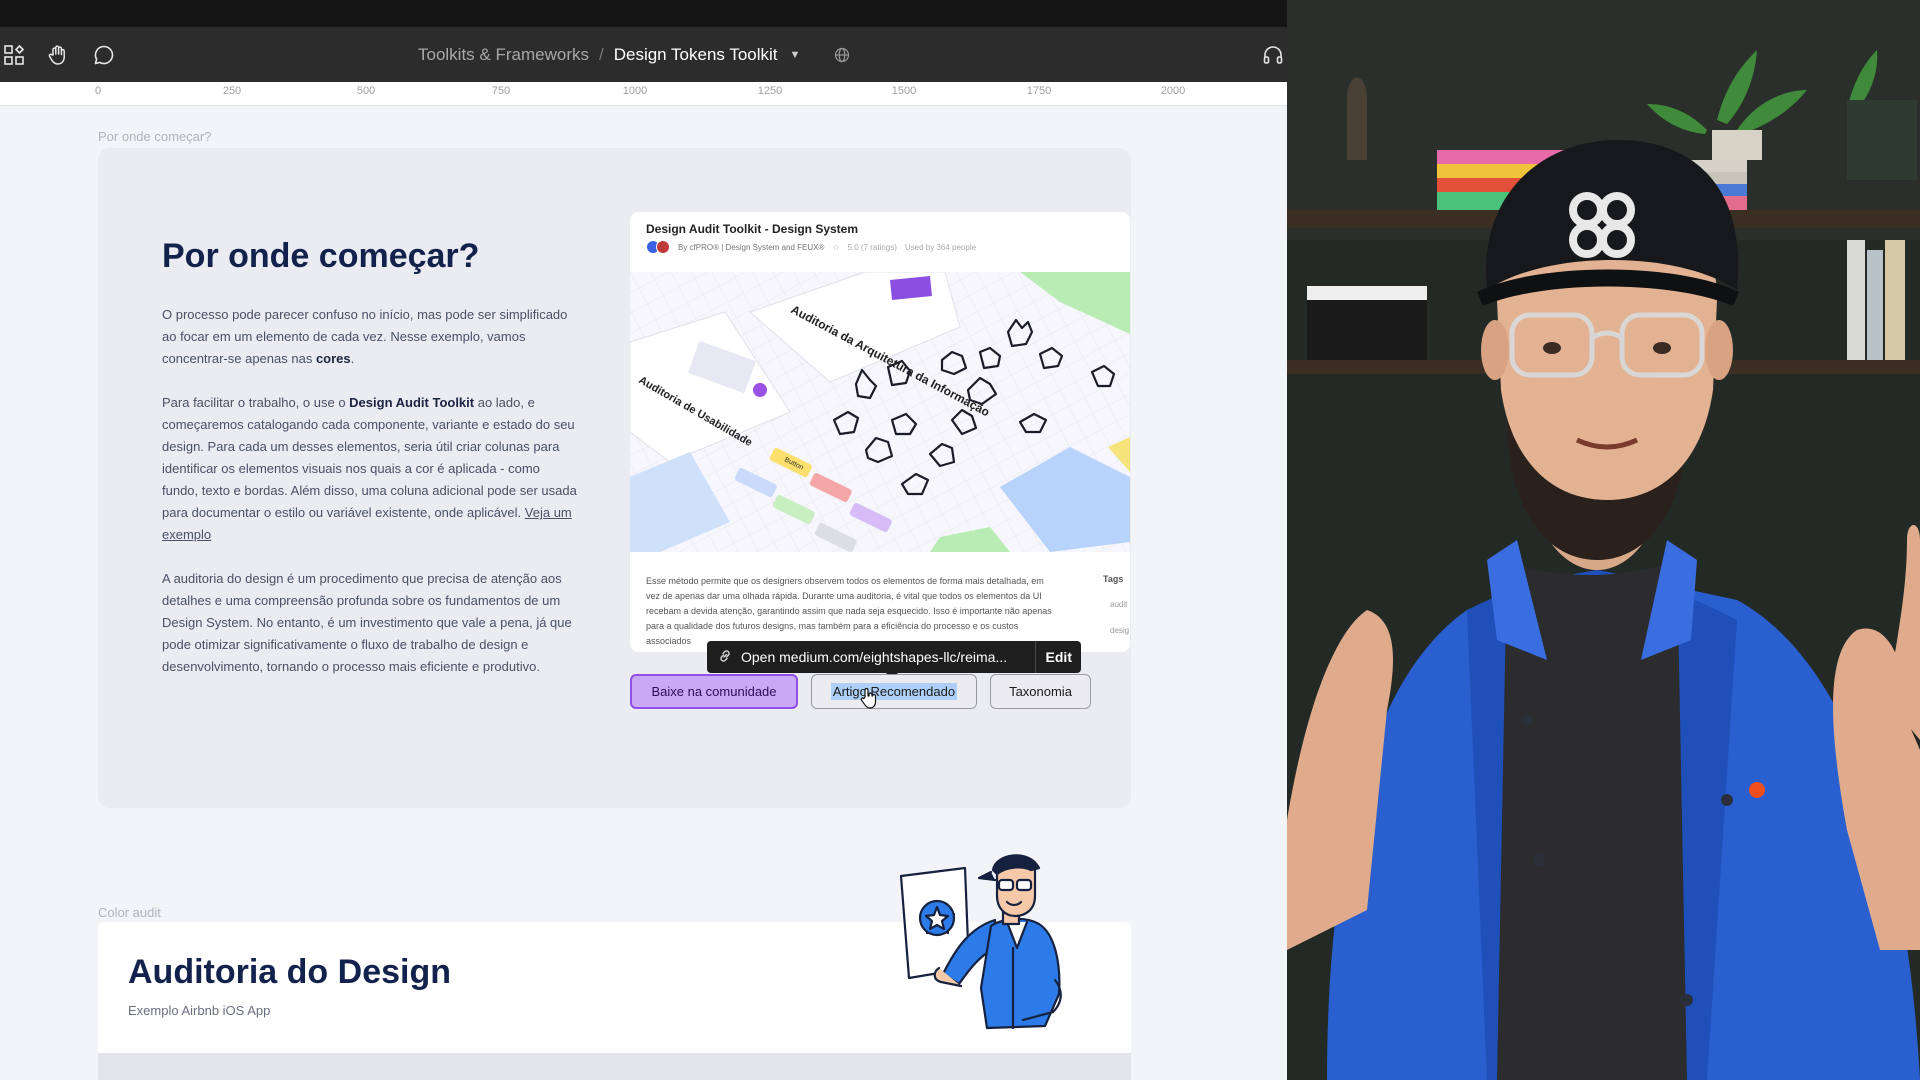 This screenshot has height=1080, width=1920. I want to click on frame-label-color-audit: Color audit, so click(129, 912).